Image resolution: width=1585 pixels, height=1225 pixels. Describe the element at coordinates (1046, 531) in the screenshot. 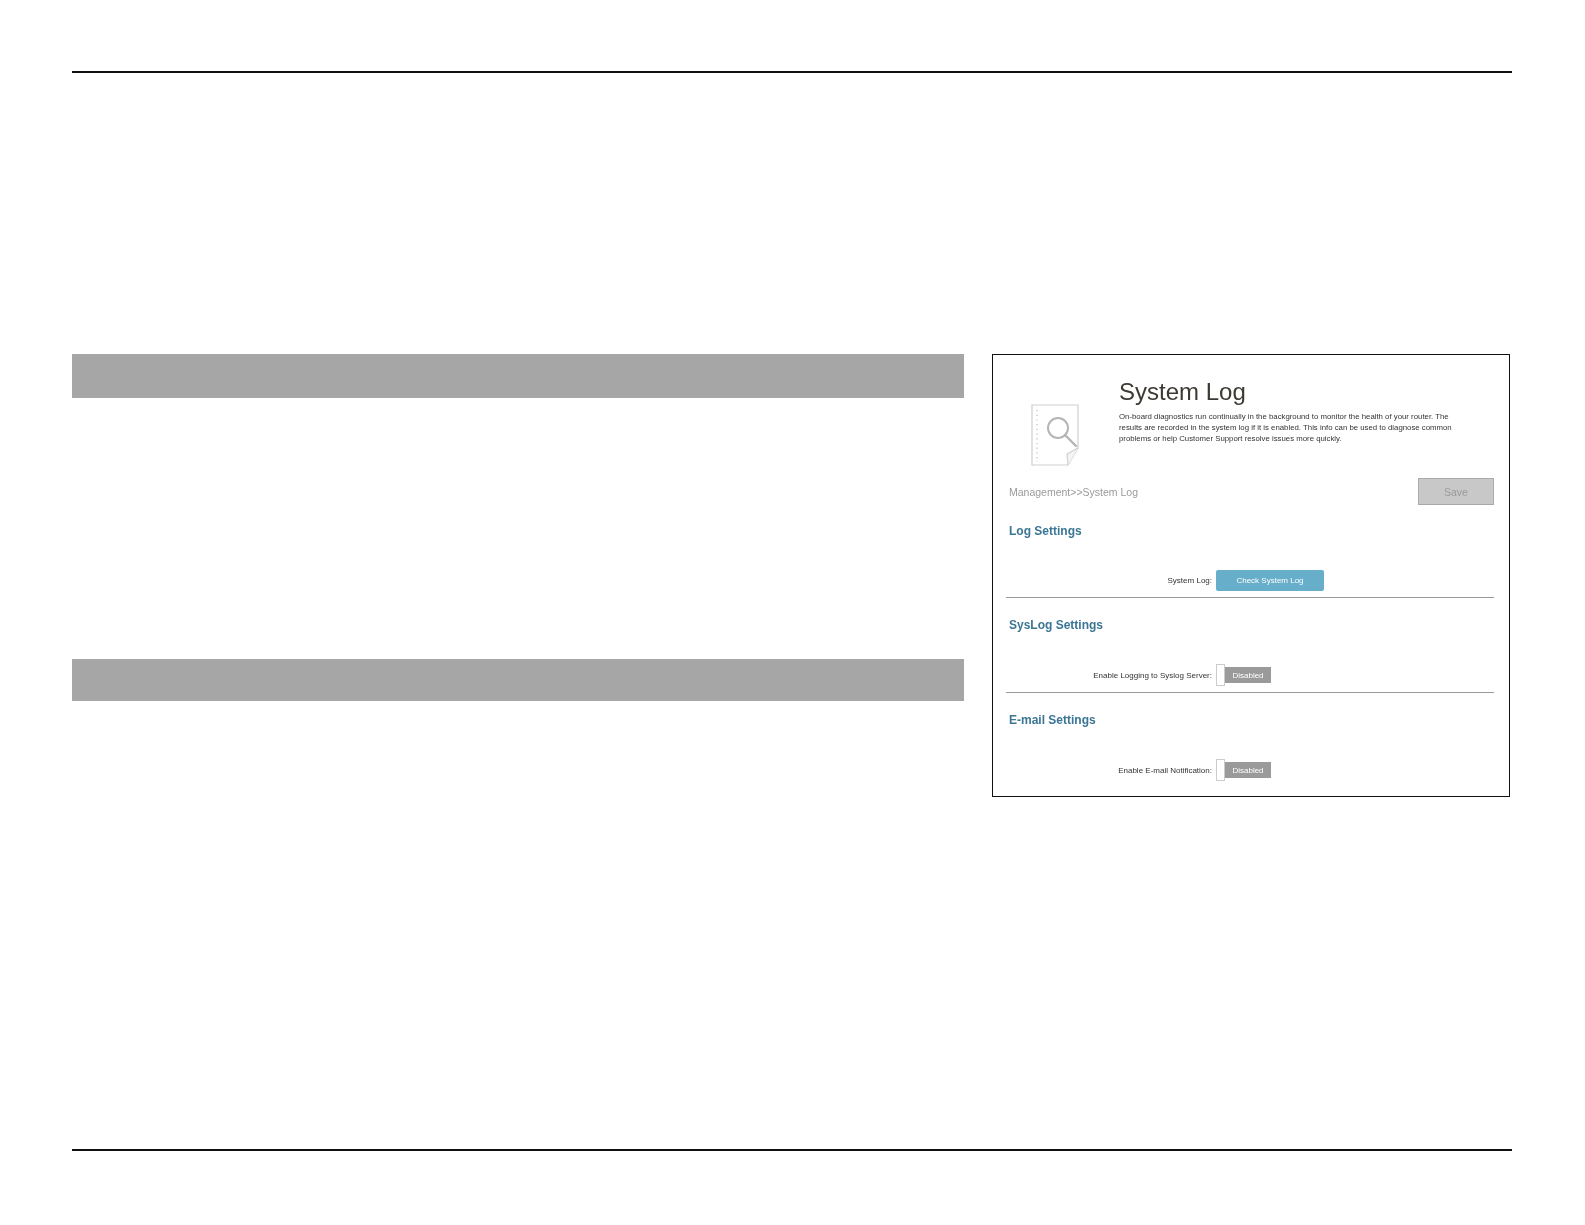

I see `section-heading: Log Settings` at that location.